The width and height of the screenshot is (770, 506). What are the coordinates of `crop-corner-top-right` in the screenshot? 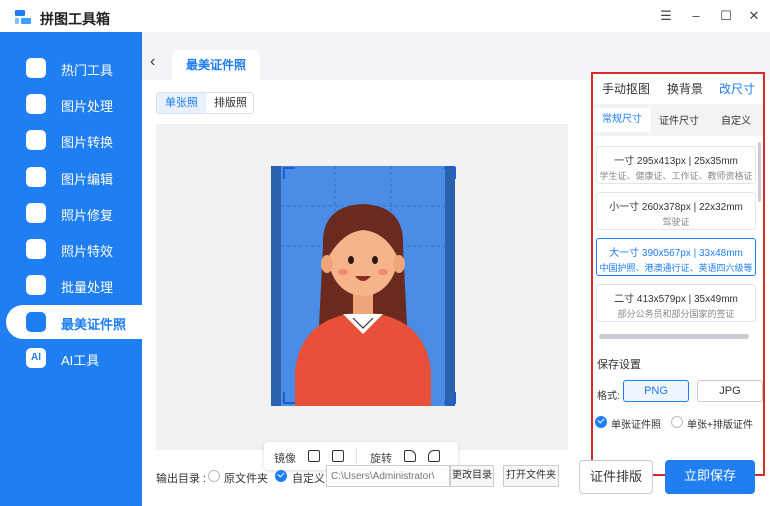 It's located at (450, 173).